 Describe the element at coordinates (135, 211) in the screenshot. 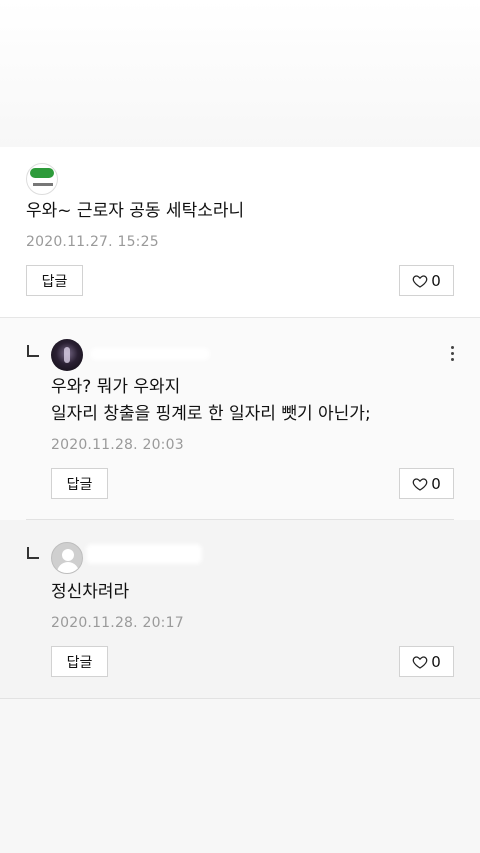

I see `comment-text: 우와~ 근로자 공동 세탁소라니` at that location.